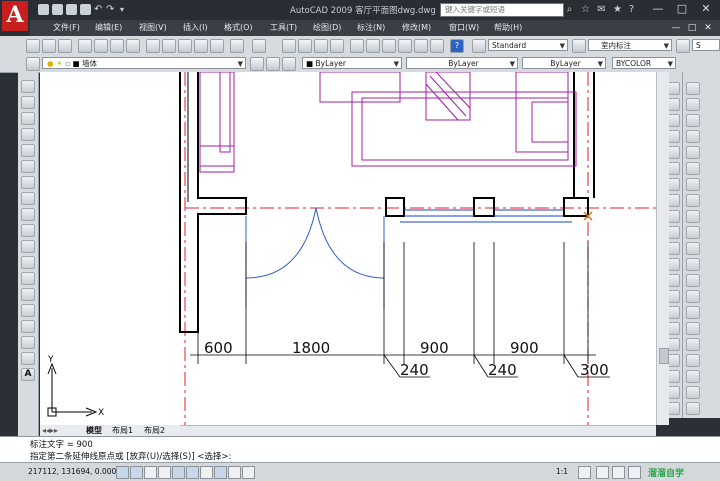 The width and height of the screenshot is (720, 481). Describe the element at coordinates (206, 472) in the screenshot. I see `dynamic-ucs-icon` at that location.